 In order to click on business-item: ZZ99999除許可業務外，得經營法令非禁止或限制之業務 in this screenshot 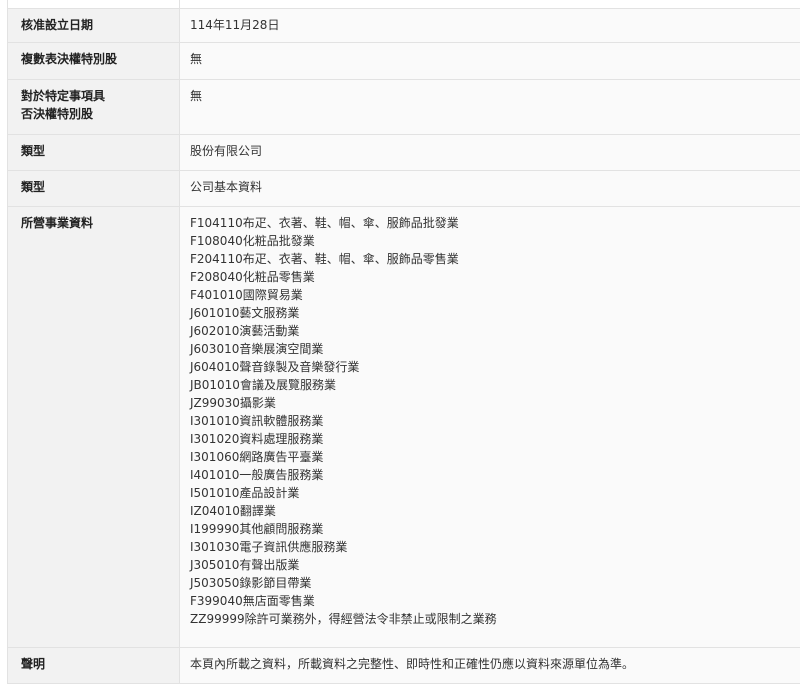, I will do `click(343, 619)`.